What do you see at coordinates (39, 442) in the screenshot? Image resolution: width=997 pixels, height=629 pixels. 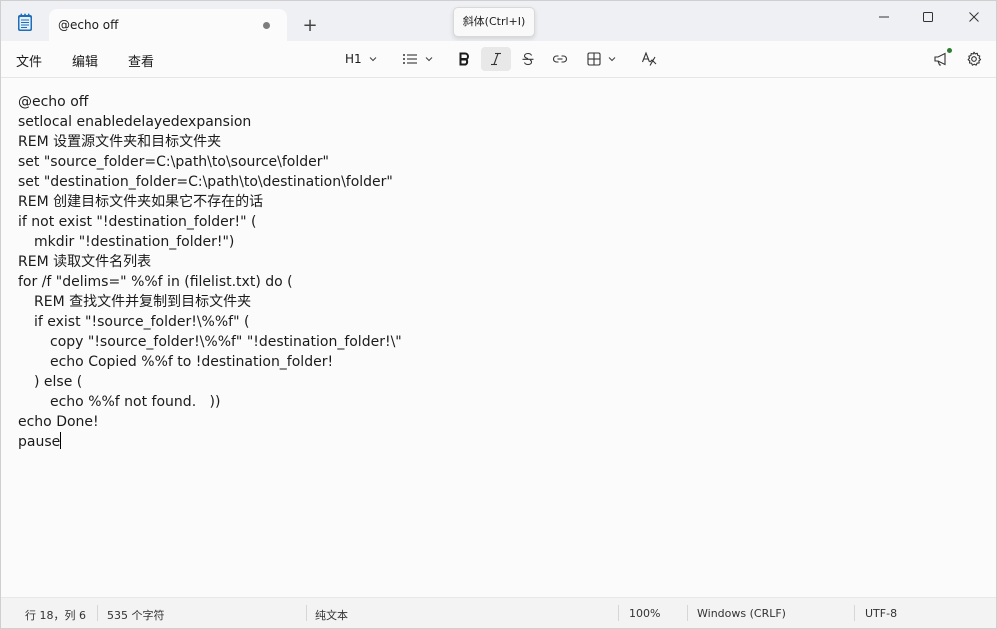 I see `code-line-text: pause` at bounding box center [39, 442].